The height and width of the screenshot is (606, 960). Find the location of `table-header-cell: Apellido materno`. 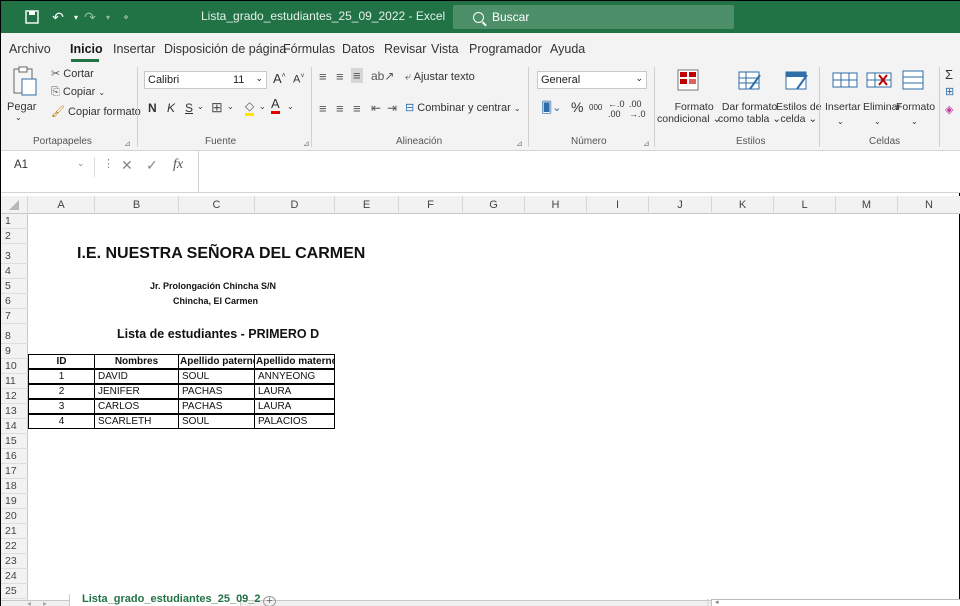

table-header-cell: Apellido materno is located at coordinates (294, 361).